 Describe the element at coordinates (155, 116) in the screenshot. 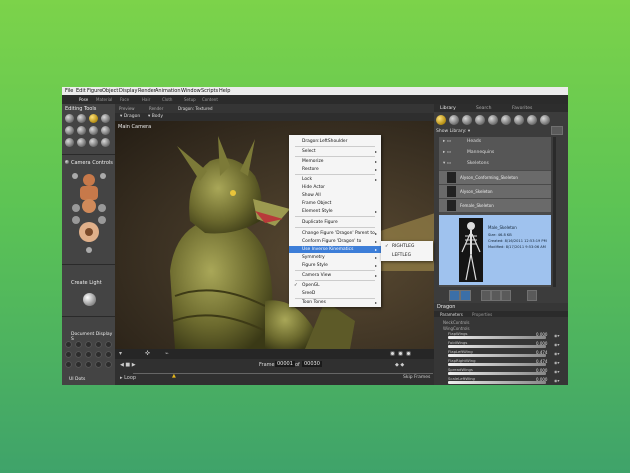

I see `actor-dropdown: ▾ Body` at that location.